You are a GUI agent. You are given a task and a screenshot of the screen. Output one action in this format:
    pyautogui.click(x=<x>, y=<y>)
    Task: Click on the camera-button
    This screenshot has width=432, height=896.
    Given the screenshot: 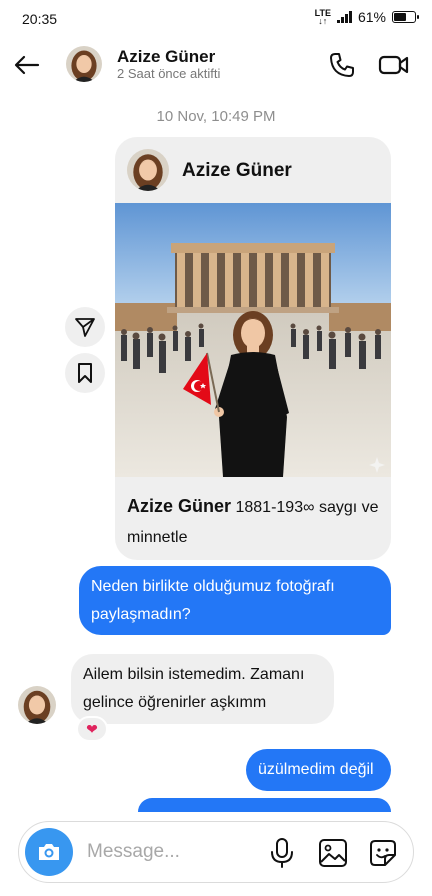 What is the action you would take?
    pyautogui.click(x=49, y=852)
    